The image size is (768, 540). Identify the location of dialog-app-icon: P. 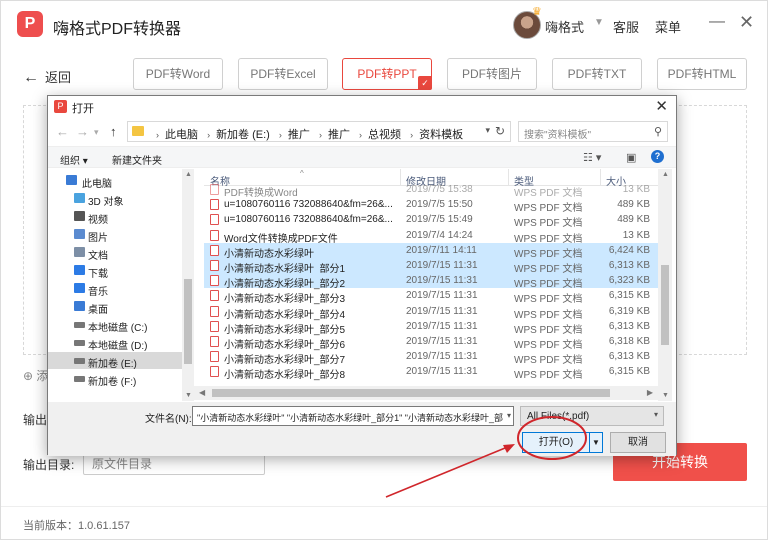
(60, 106).